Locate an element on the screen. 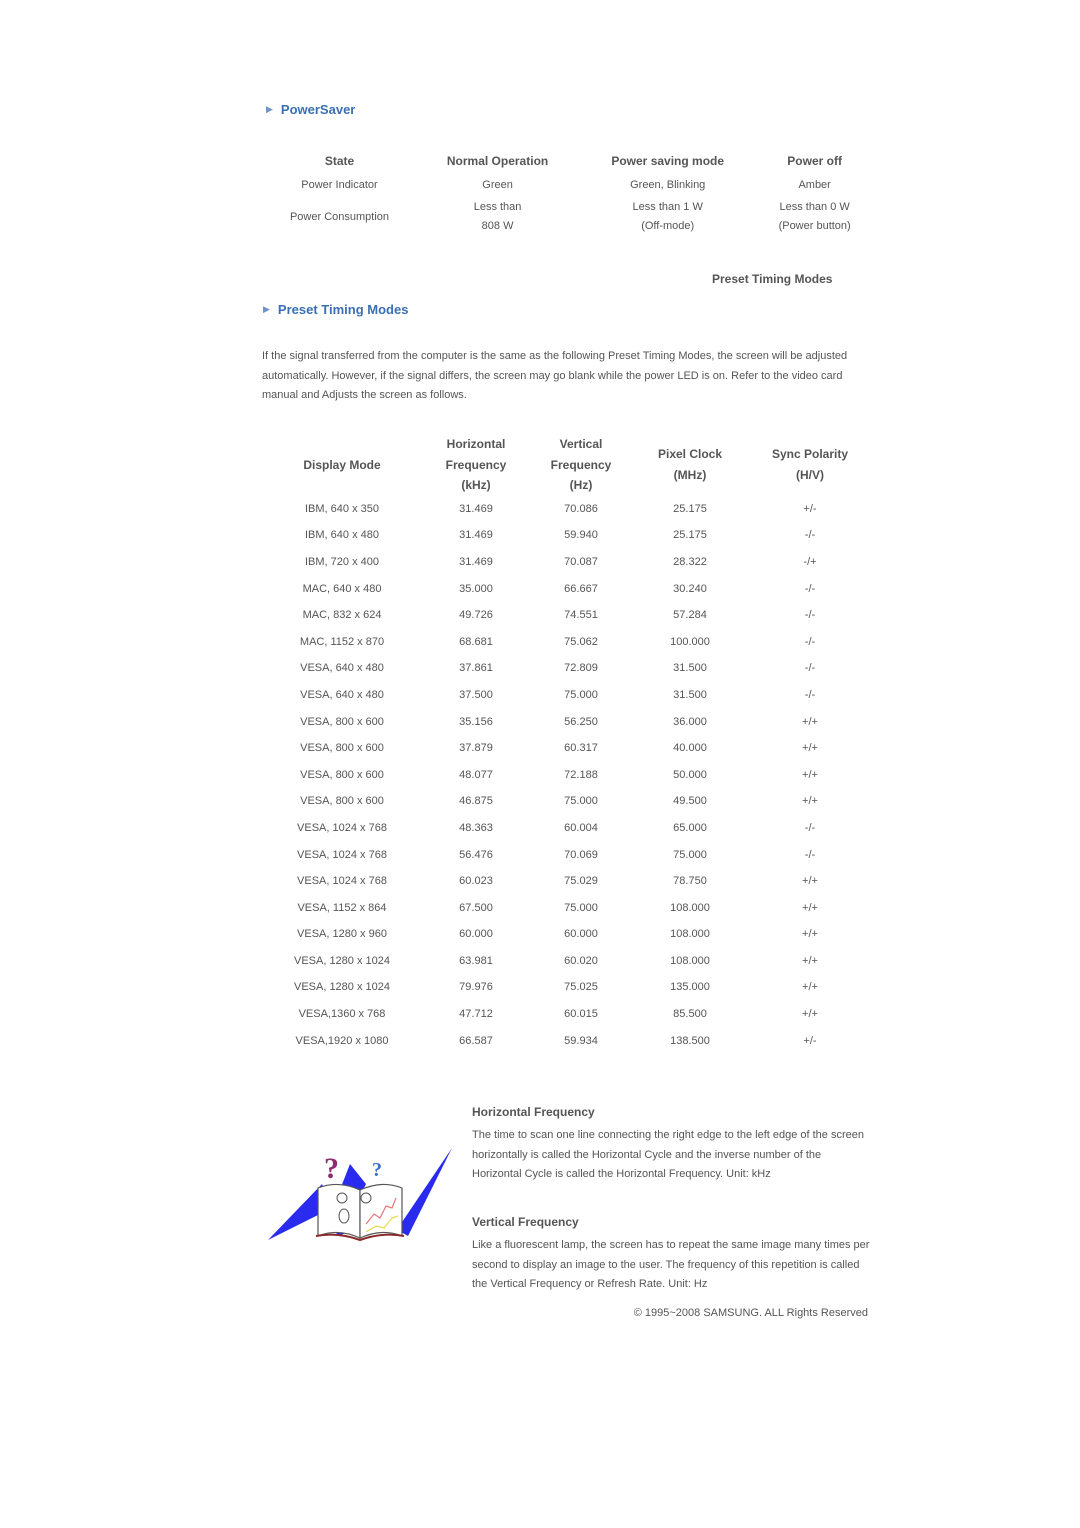 The width and height of the screenshot is (1080, 1528). cell-pixel-clock: 25.175 is located at coordinates (690, 508).